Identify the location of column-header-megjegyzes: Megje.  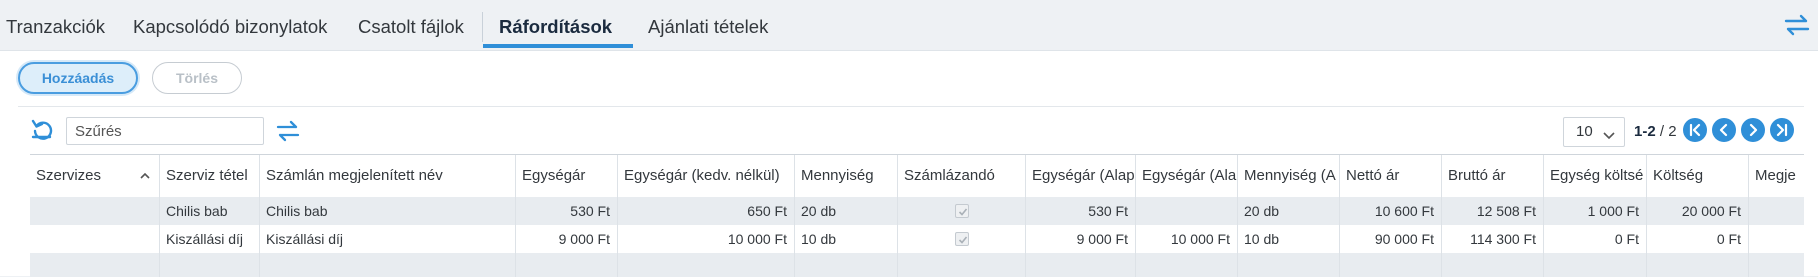
(1776, 176).